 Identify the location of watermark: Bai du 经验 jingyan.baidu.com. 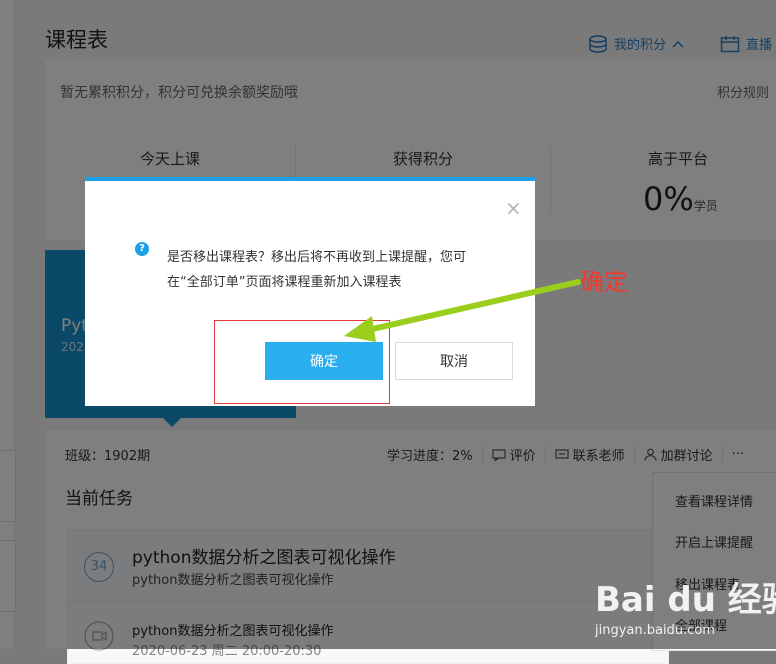
(685, 605).